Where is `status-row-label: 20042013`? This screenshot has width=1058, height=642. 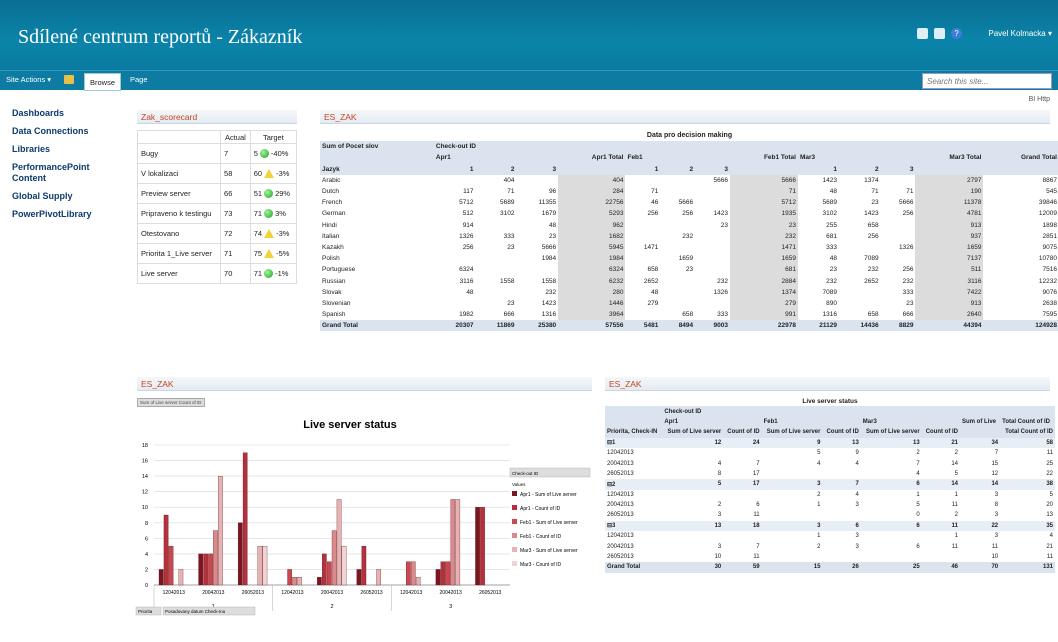 status-row-label: 20042013 is located at coordinates (620, 546).